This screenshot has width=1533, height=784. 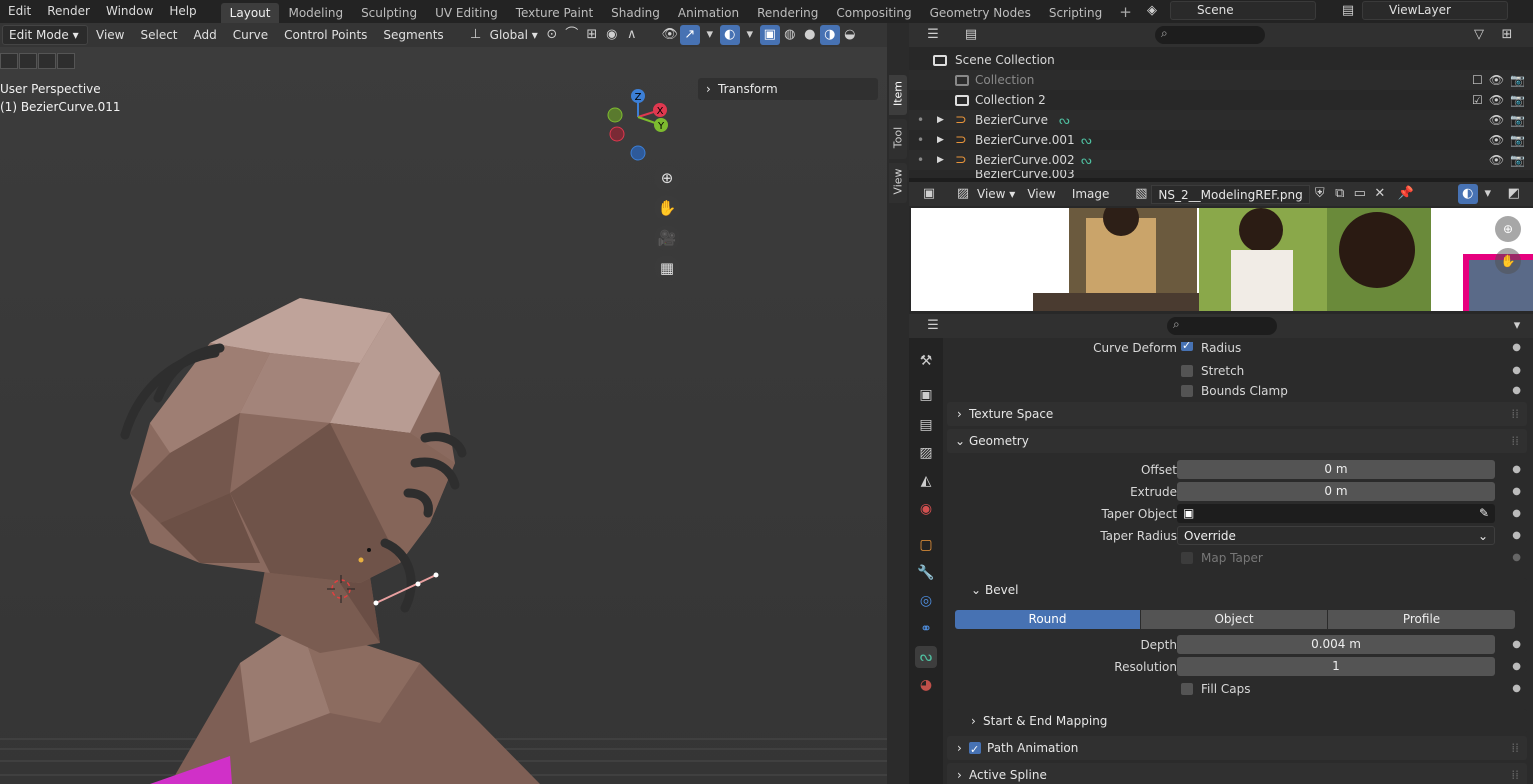 What do you see at coordinates (1380, 194) in the screenshot?
I see `close-icon: ✕` at bounding box center [1380, 194].